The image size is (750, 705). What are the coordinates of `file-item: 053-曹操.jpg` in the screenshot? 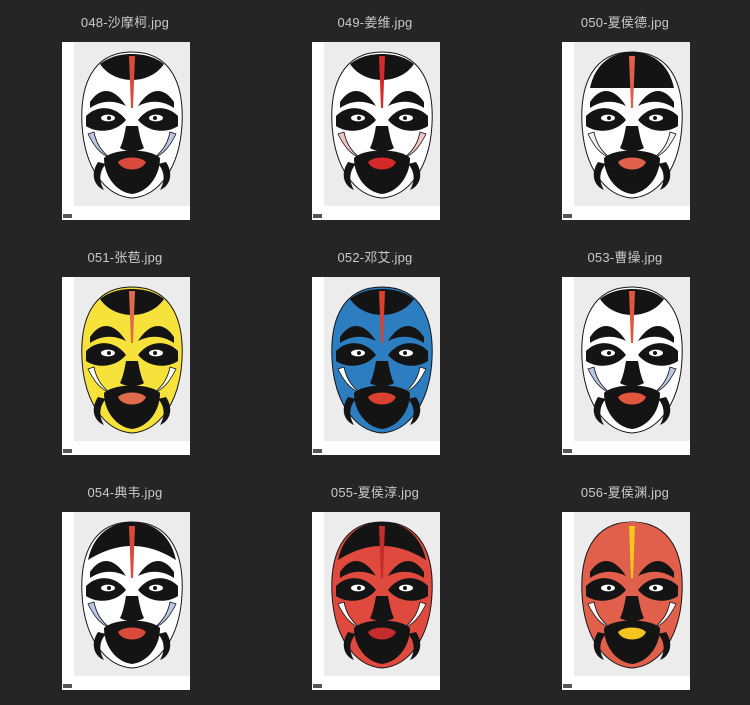 It's located at (625, 352).